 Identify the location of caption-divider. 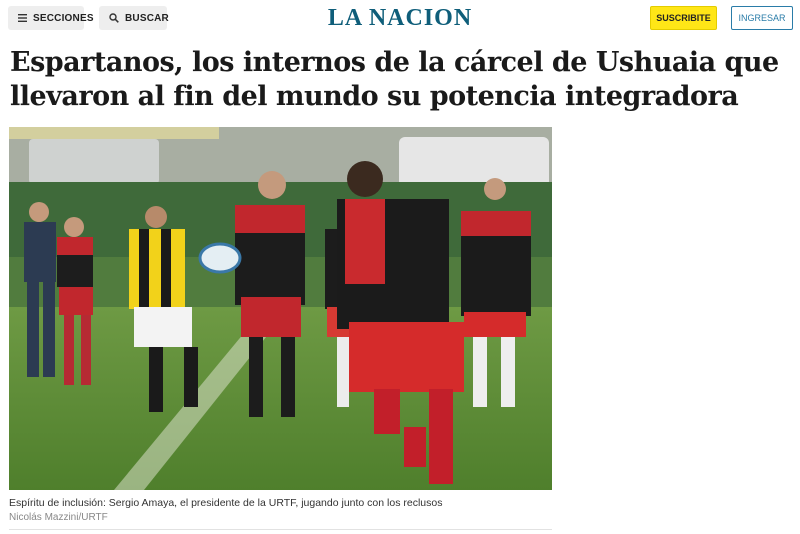
(280, 529).